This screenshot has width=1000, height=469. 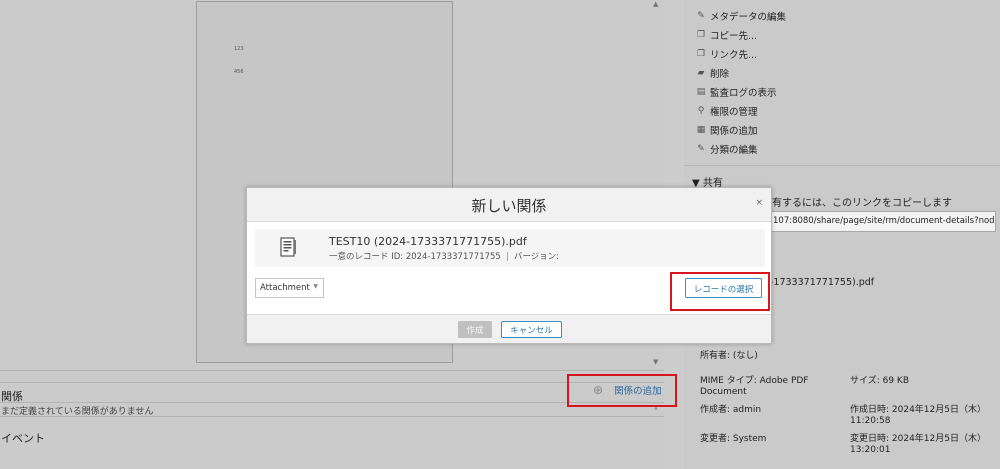 I want to click on action-edit-metadata: ✎ メタデータの編集, so click(x=741, y=15).